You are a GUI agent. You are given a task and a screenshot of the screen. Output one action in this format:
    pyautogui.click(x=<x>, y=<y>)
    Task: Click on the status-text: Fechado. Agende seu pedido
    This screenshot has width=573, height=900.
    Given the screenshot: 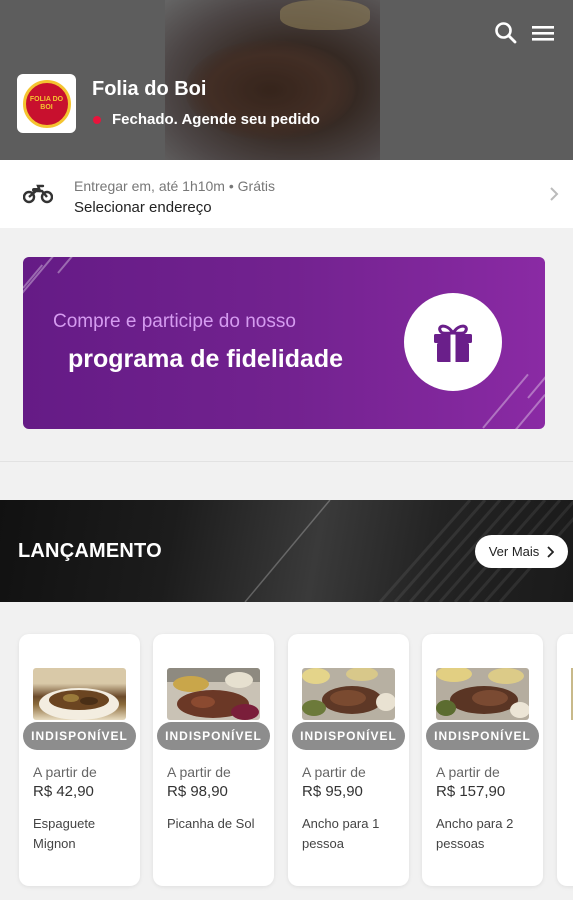 What is the action you would take?
    pyautogui.click(x=216, y=119)
    